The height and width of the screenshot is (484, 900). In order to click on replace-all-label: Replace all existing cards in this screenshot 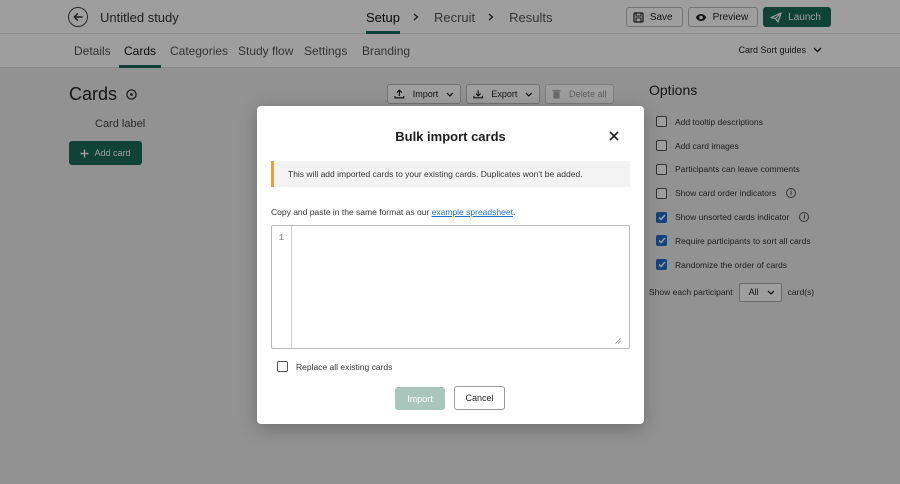, I will do `click(344, 366)`.